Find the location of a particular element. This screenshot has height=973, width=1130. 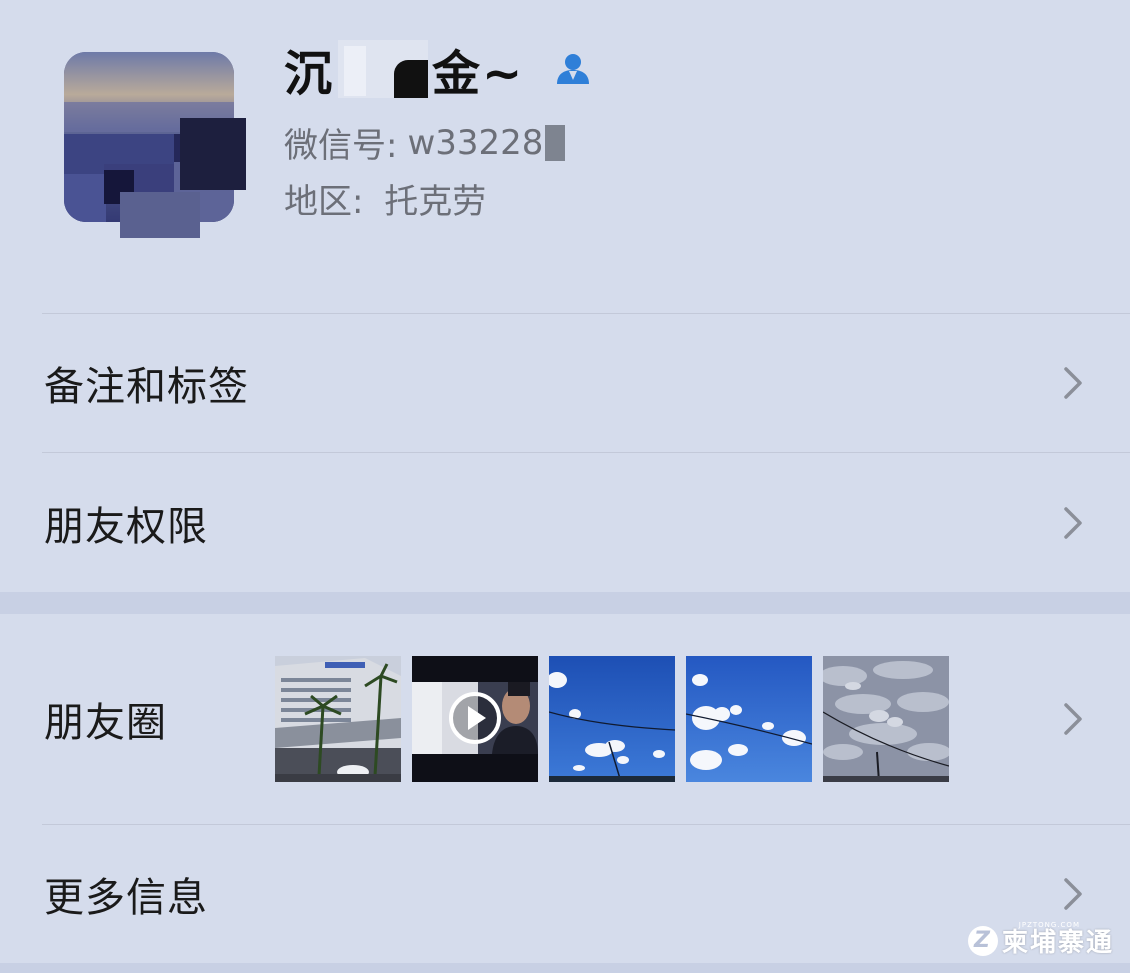

watermark-logo-icon: Z is located at coordinates (982, 940).